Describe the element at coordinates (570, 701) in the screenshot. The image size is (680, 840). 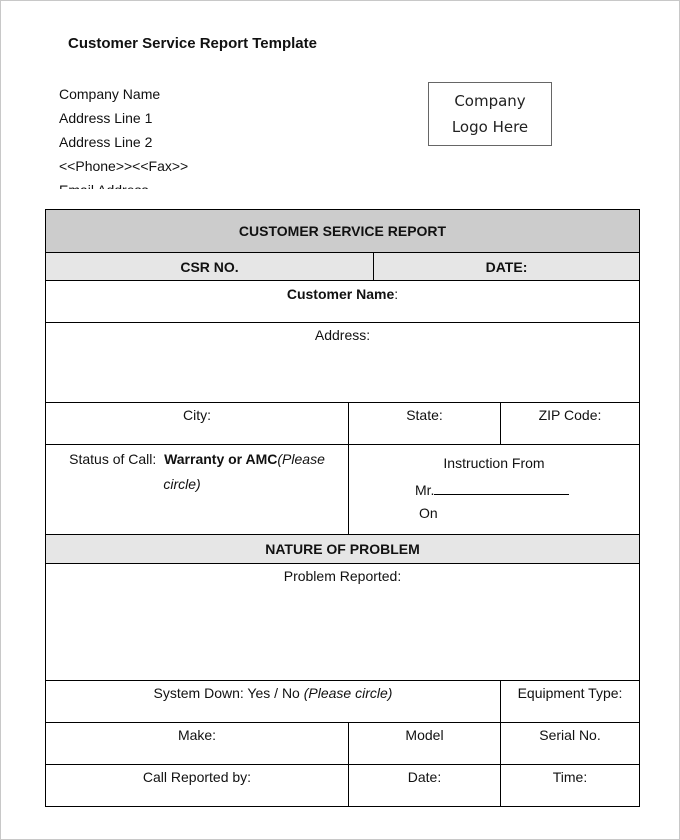
I see `equipment-type-field: Equipment Type:` at that location.